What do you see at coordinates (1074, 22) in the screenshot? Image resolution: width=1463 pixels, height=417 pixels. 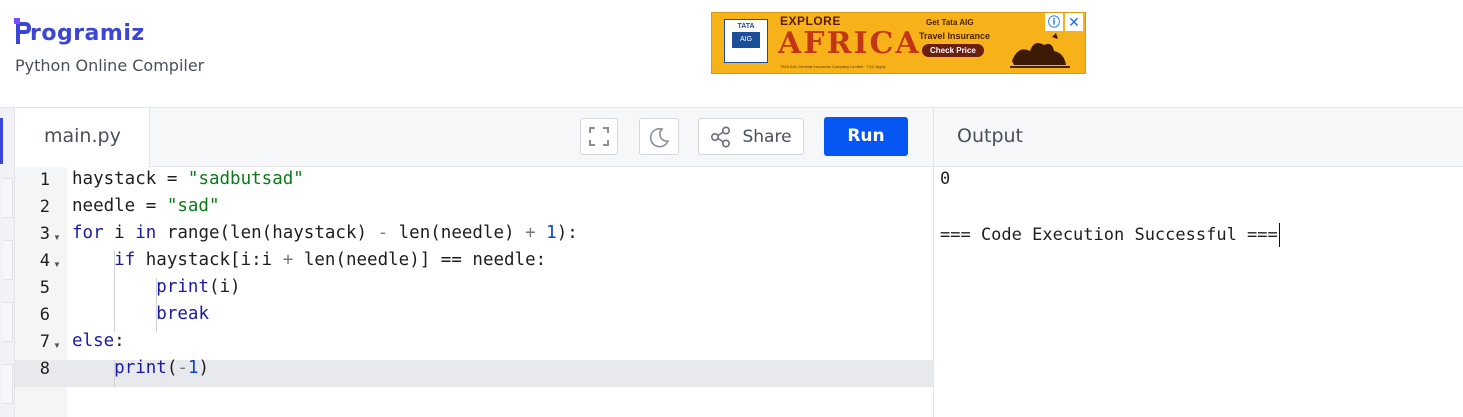 I see `close-icon: ✕` at bounding box center [1074, 22].